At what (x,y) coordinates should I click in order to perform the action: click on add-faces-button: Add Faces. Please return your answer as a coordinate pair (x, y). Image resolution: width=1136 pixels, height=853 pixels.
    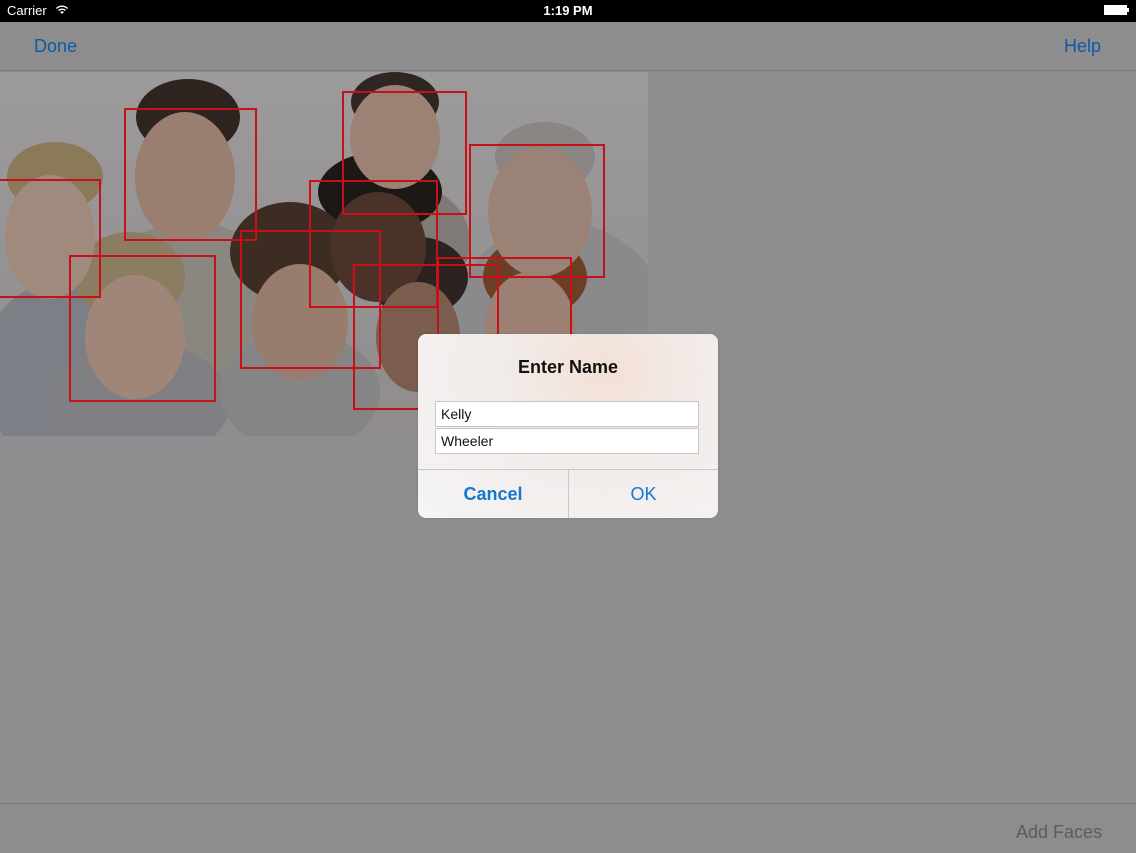
    Looking at the image, I should click on (1059, 832).